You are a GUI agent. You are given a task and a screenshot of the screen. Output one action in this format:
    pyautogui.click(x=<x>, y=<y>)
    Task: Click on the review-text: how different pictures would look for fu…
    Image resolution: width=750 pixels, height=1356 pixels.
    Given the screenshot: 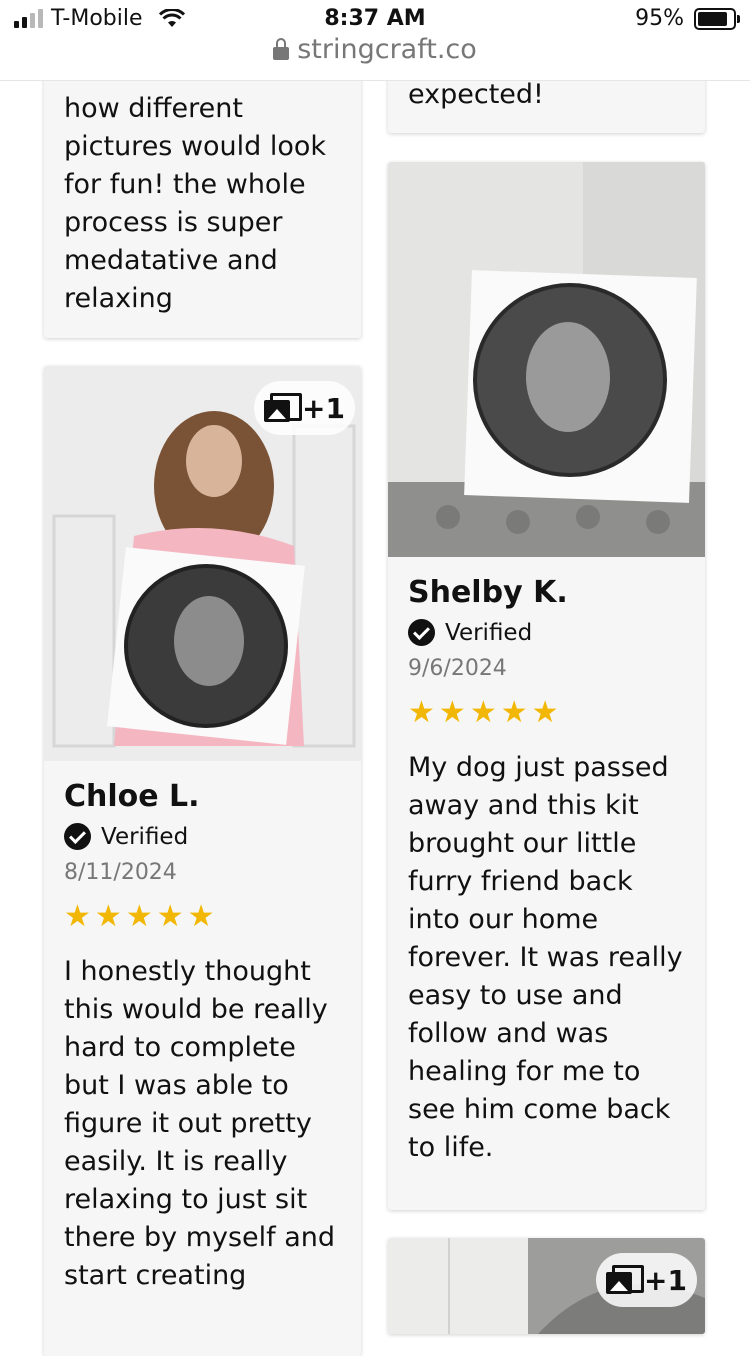 What is the action you would take?
    pyautogui.click(x=195, y=203)
    